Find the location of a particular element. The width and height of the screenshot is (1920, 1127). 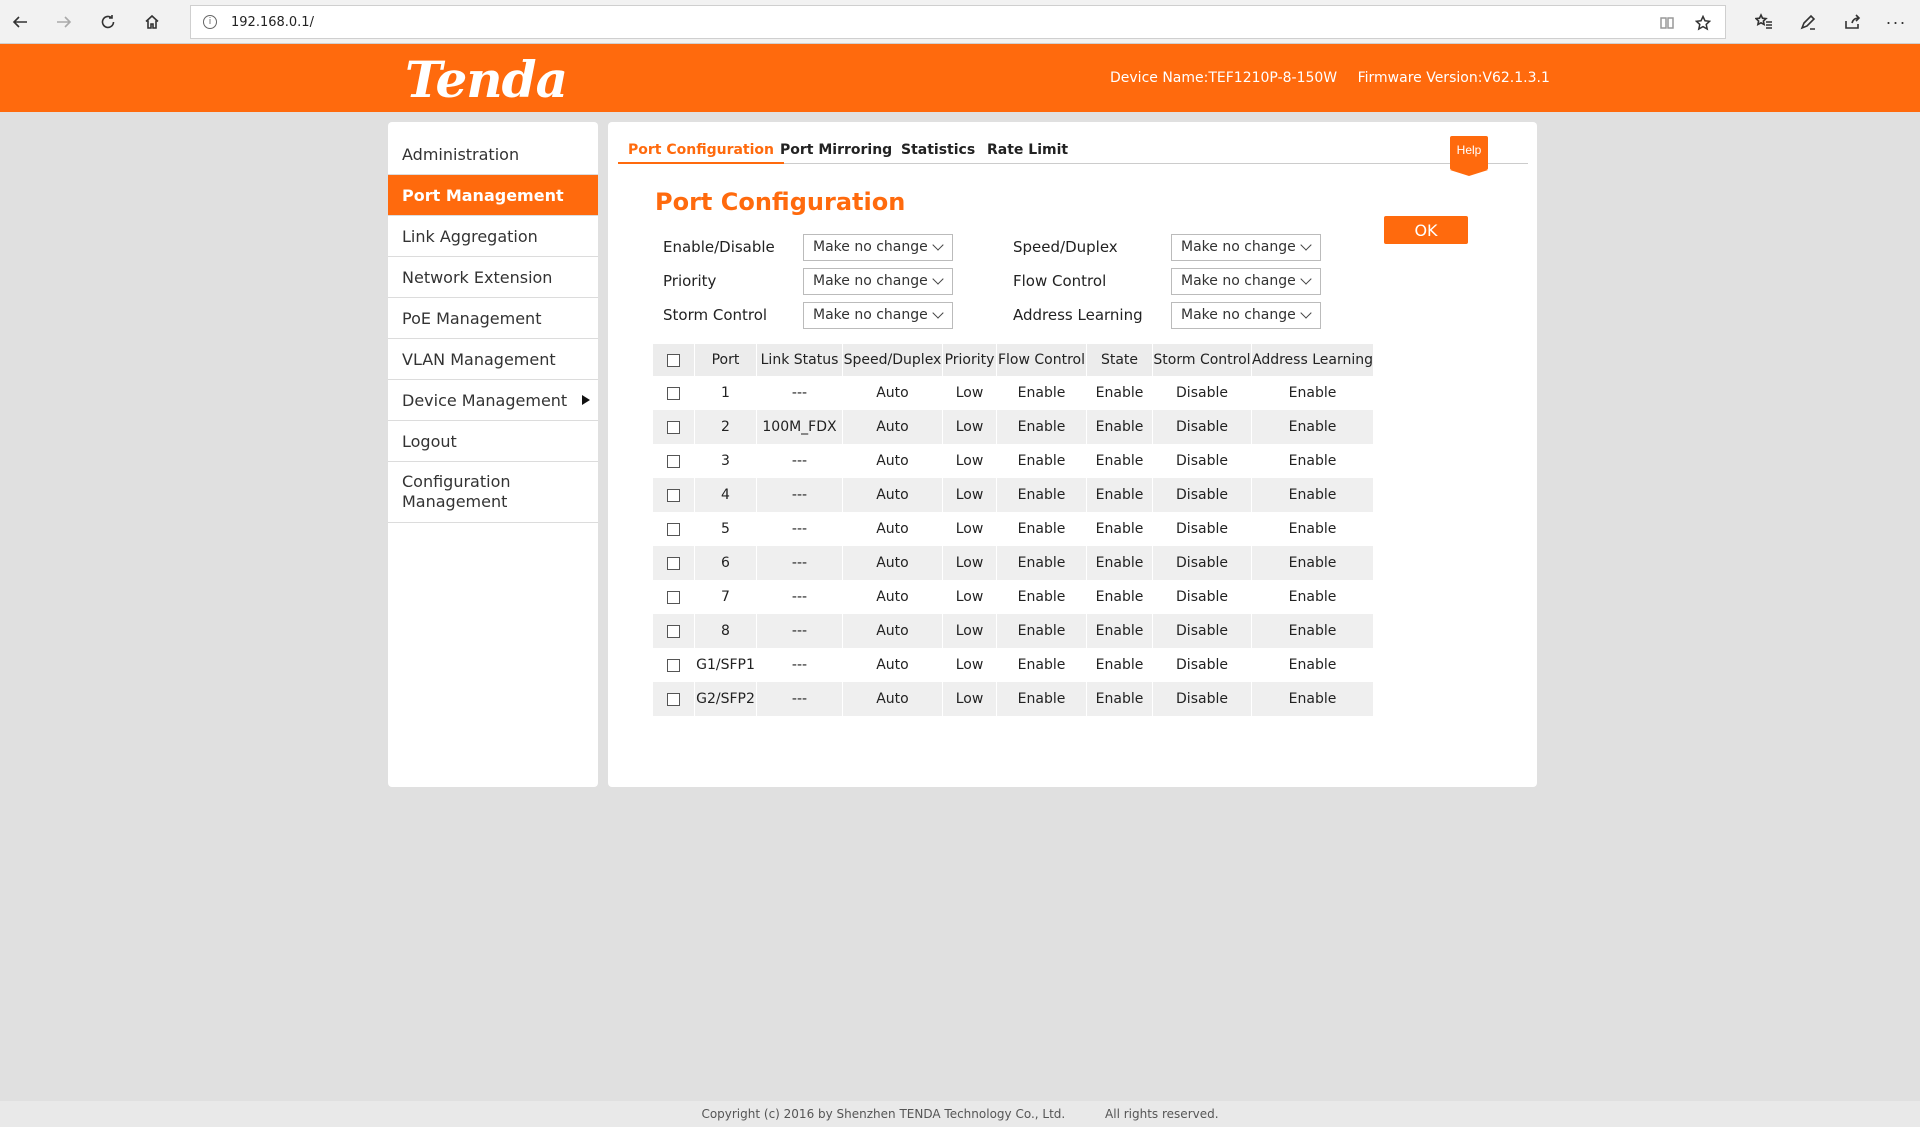

sidebar-item-network-extension: Network Extension is located at coordinates (493, 277).